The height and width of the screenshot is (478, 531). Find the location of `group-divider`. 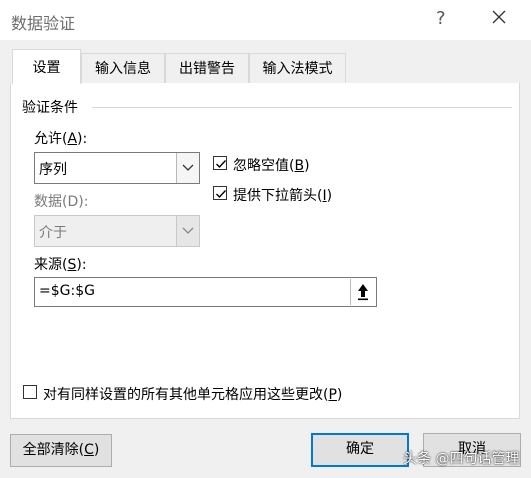

group-divider is located at coordinates (302, 107).